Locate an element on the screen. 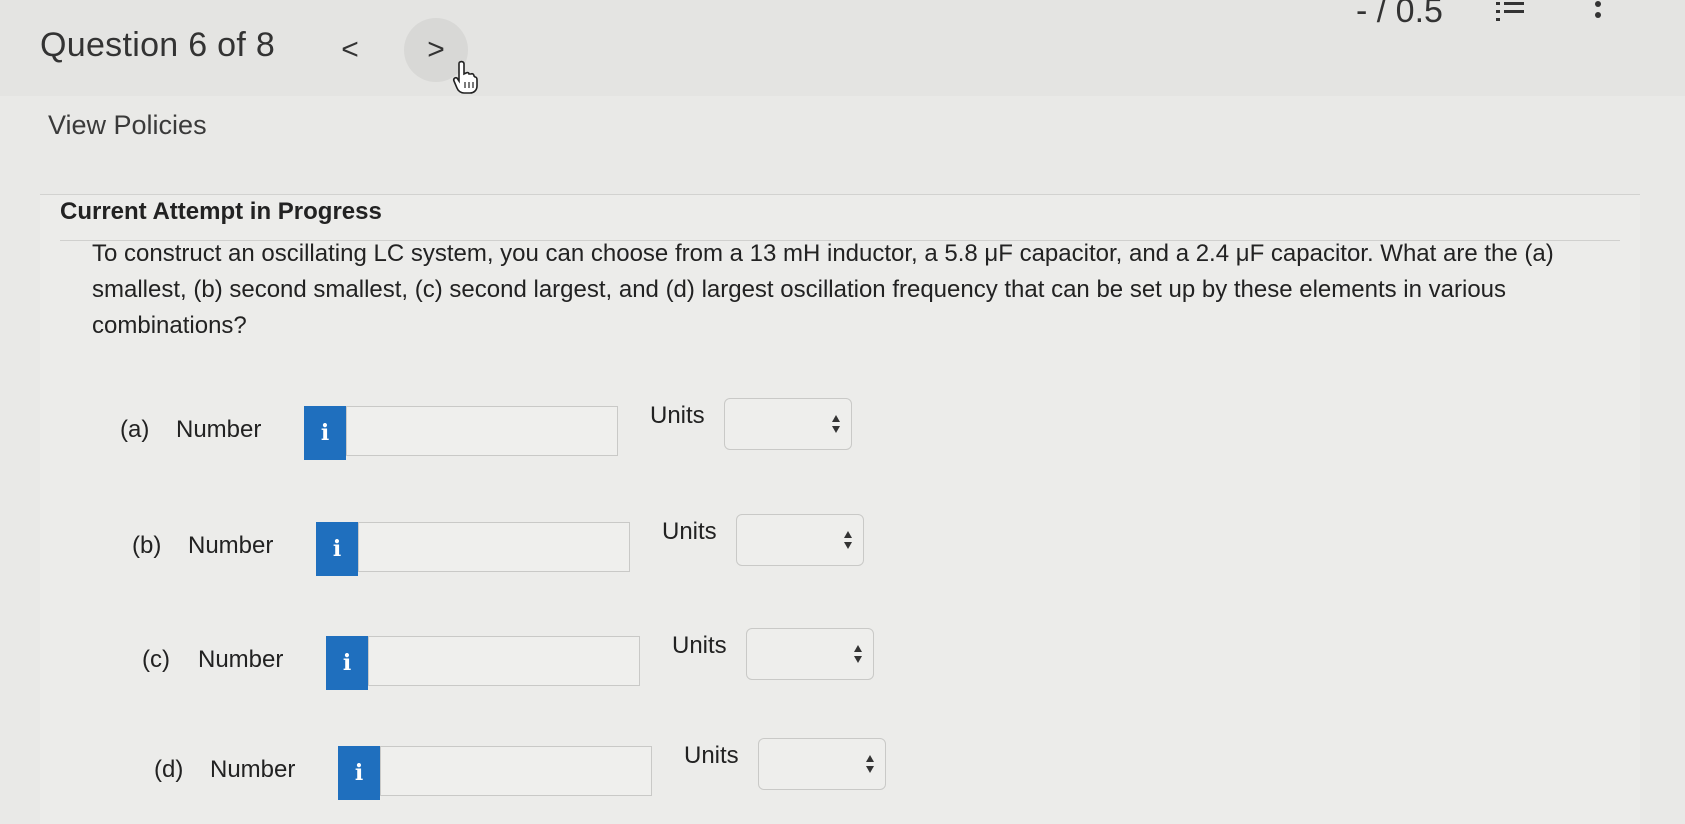 This screenshot has width=1685, height=824. units-select-b is located at coordinates (800, 540).